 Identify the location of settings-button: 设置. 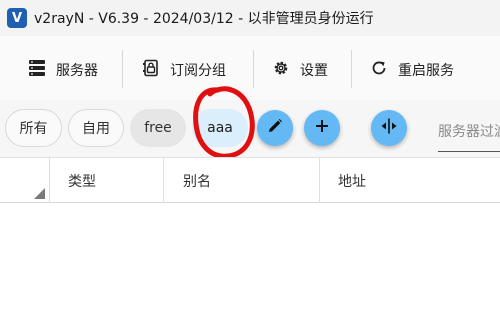
(300, 70).